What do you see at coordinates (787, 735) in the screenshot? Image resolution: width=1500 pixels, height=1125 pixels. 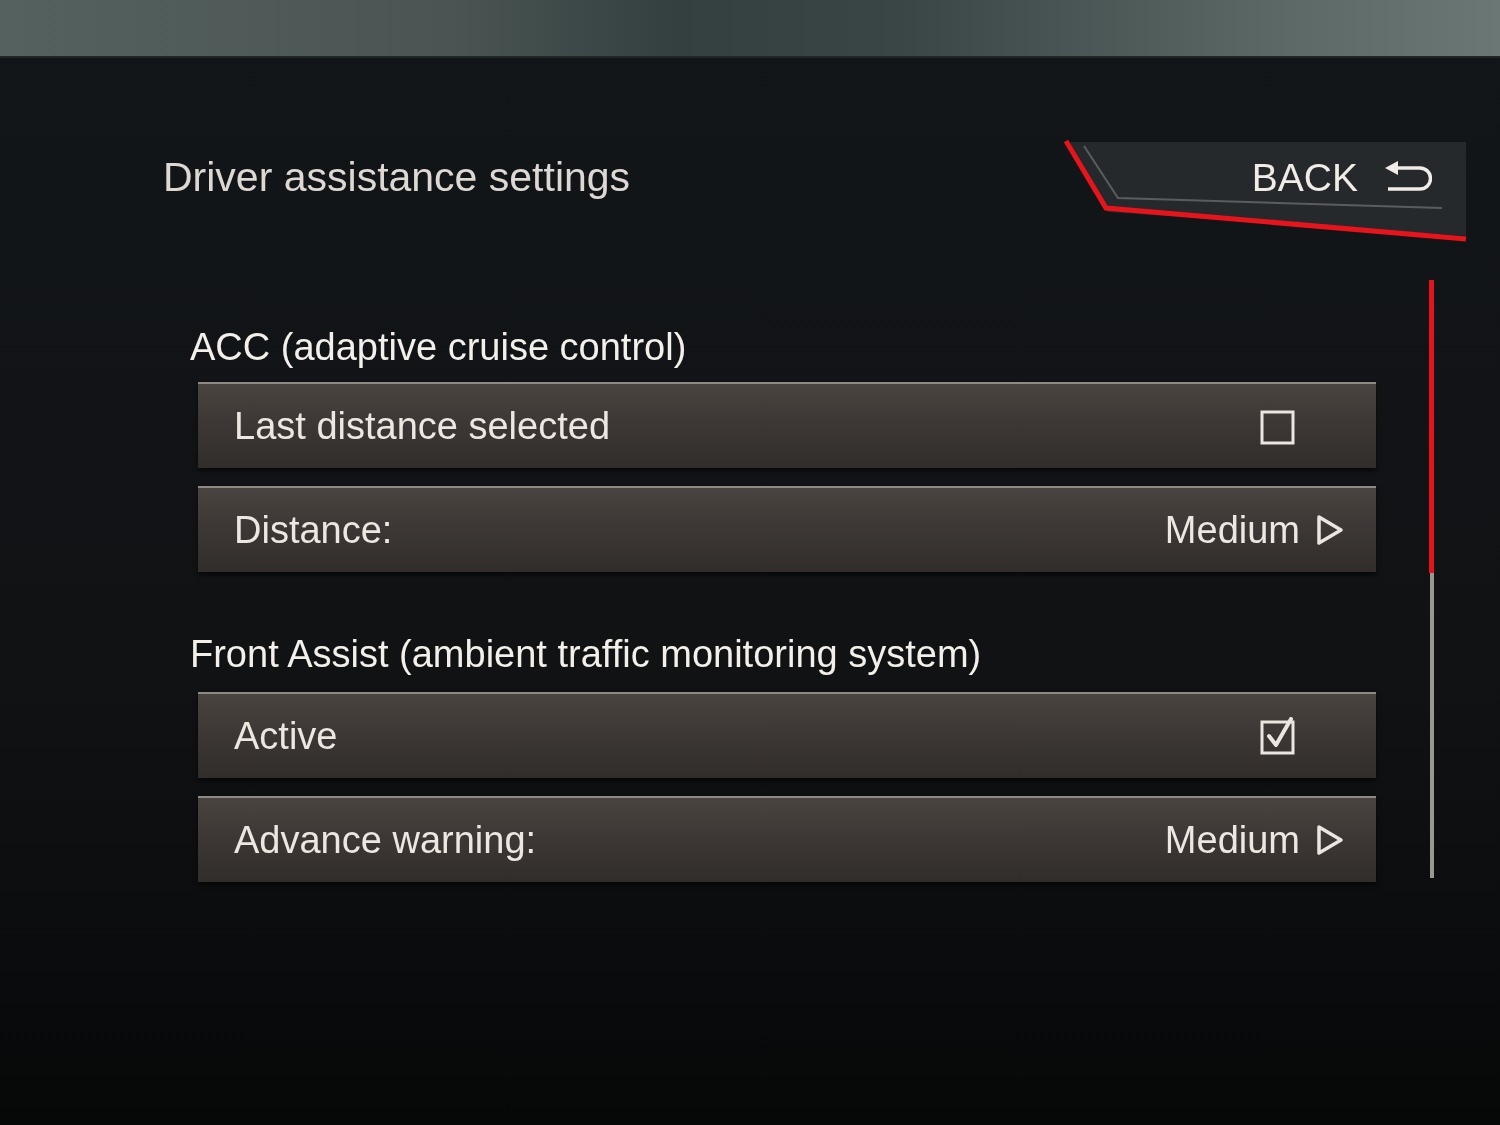 I see `checkbox-setting-row: Active` at bounding box center [787, 735].